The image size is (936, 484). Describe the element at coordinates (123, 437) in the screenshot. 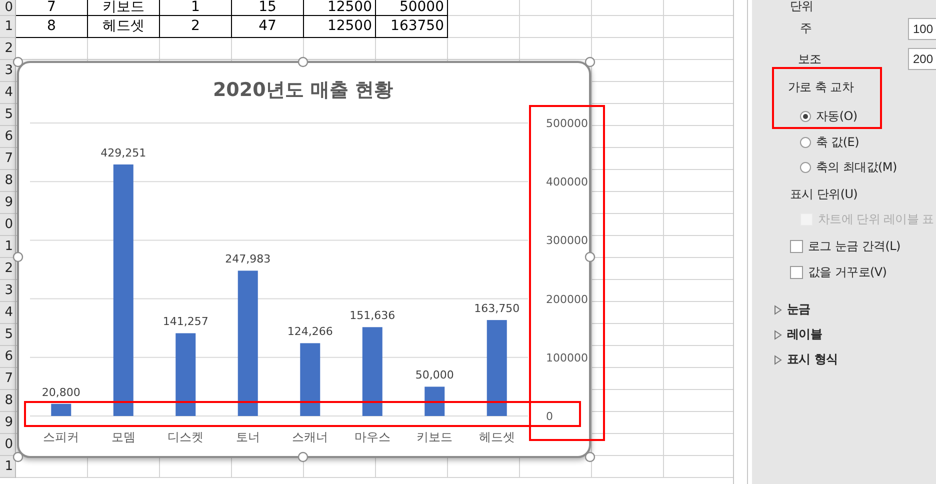

I see `category-label: 모뎀` at that location.